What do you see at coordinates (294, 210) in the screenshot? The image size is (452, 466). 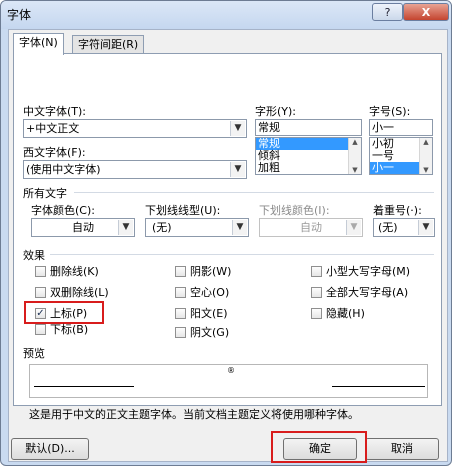 I see `underline-color-label: 下划线颜色(I):` at bounding box center [294, 210].